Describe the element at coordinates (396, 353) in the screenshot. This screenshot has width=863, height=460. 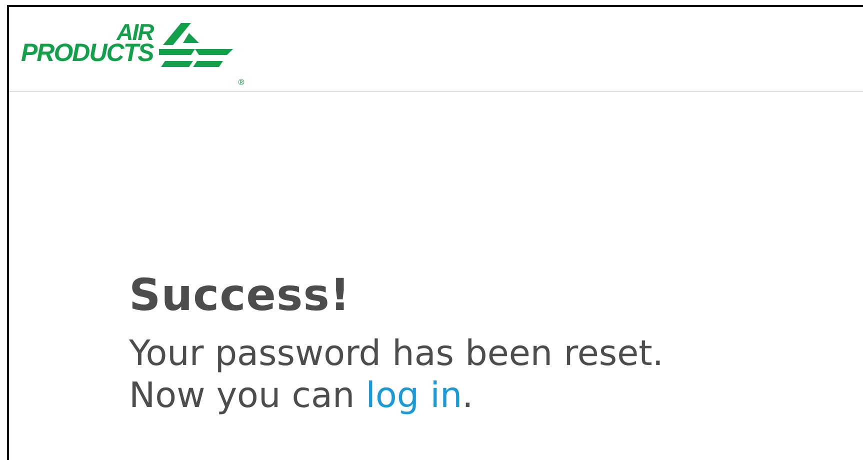
I see `message-text: Your password has been reset.` at that location.